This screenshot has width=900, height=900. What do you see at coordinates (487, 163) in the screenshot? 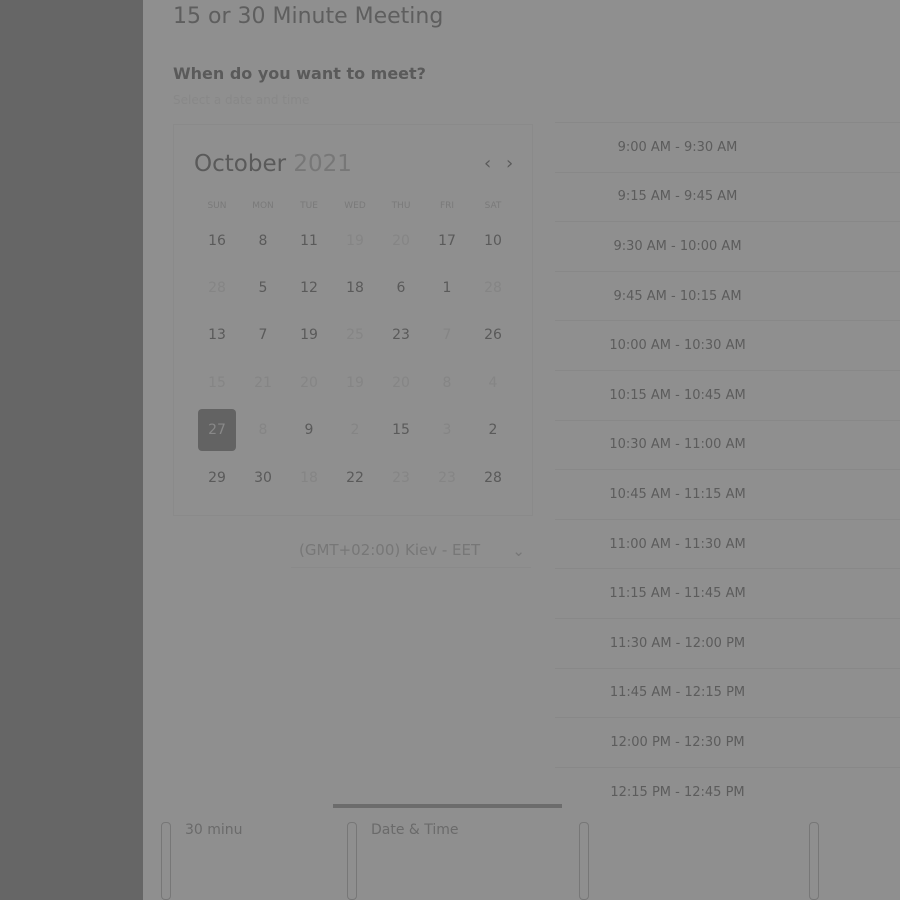
I see `prev-month-icon: ‹` at bounding box center [487, 163].